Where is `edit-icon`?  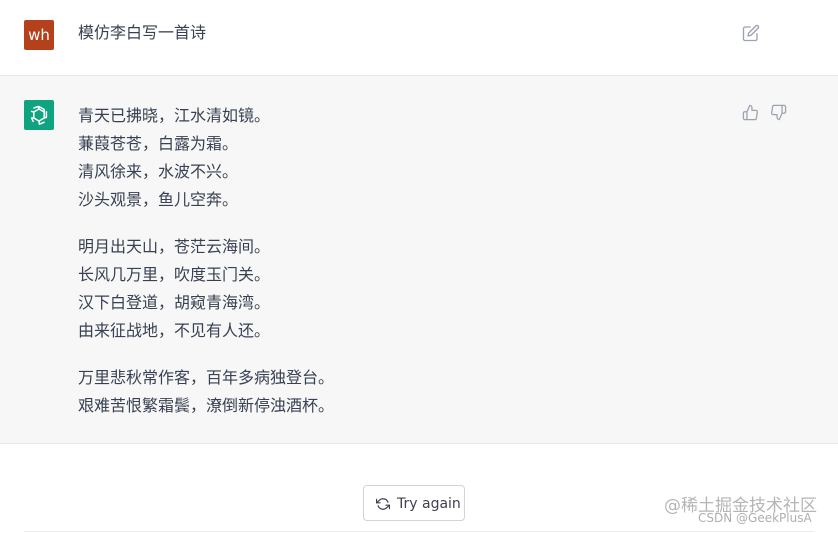 edit-icon is located at coordinates (751, 33).